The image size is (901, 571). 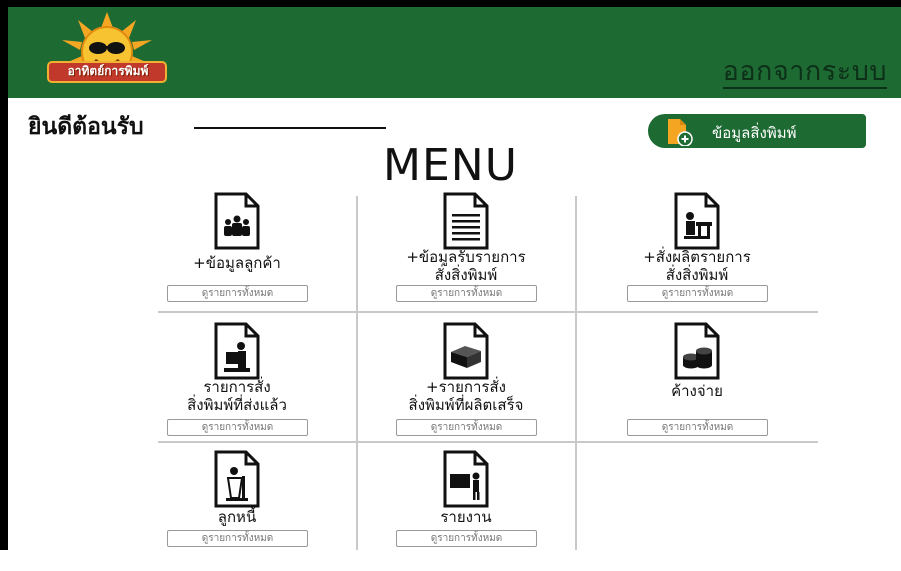 What do you see at coordinates (450, 165) in the screenshot?
I see `menu-title: MENU` at bounding box center [450, 165].